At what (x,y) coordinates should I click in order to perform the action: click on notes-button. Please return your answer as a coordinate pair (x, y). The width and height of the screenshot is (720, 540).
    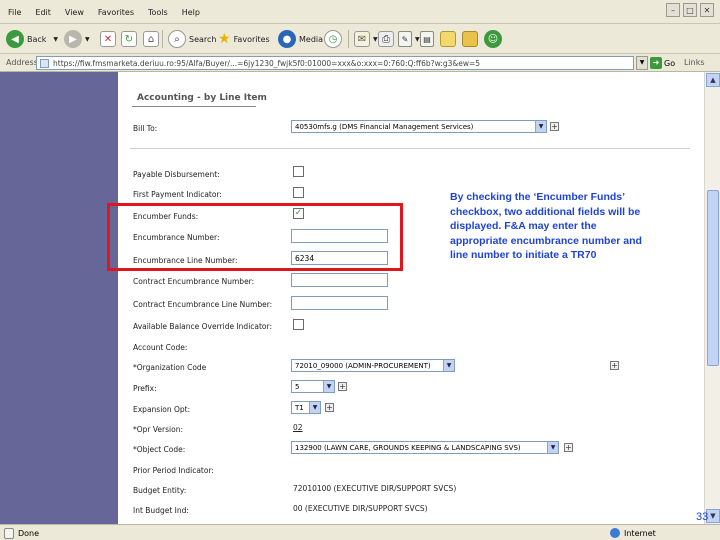
    Looking at the image, I should click on (448, 39).